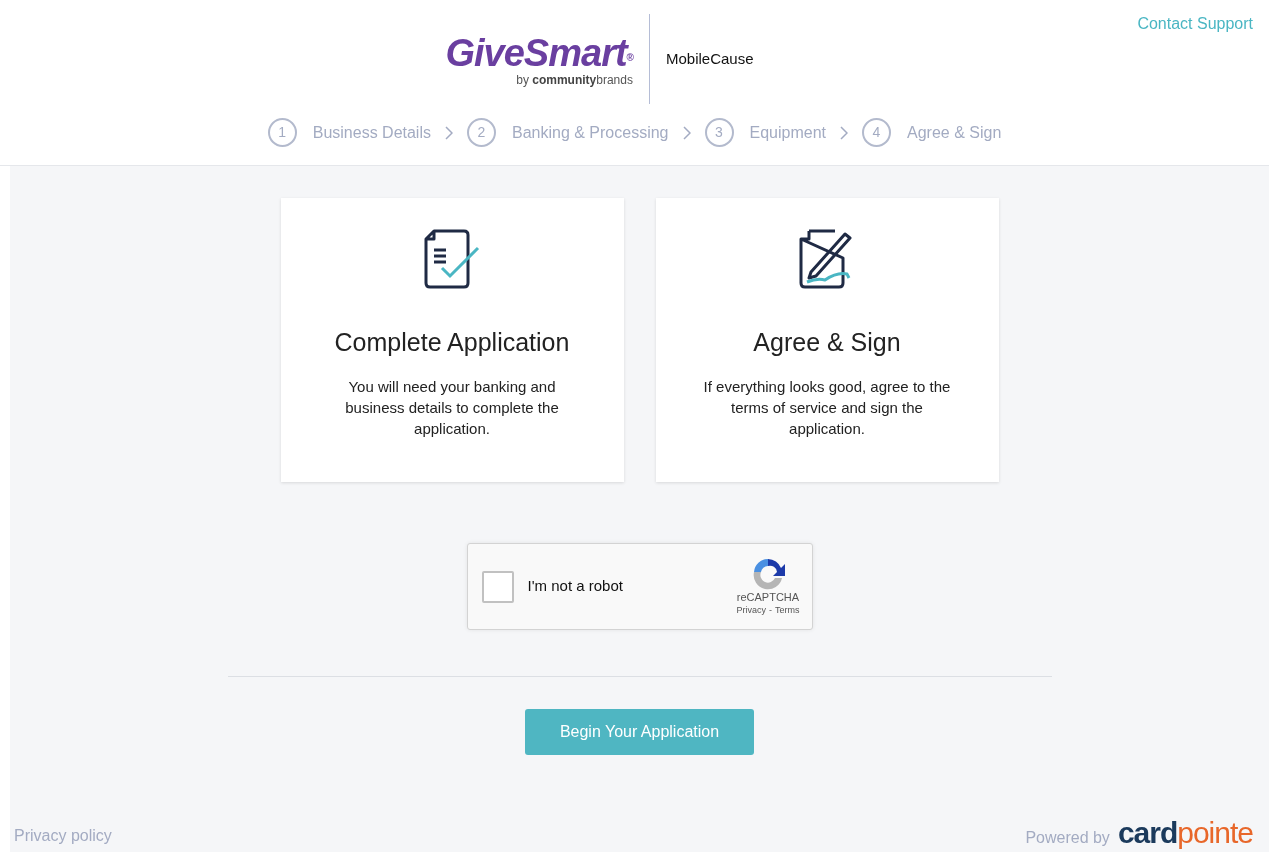  I want to click on contact-support-link: Contact Support, so click(1195, 24).